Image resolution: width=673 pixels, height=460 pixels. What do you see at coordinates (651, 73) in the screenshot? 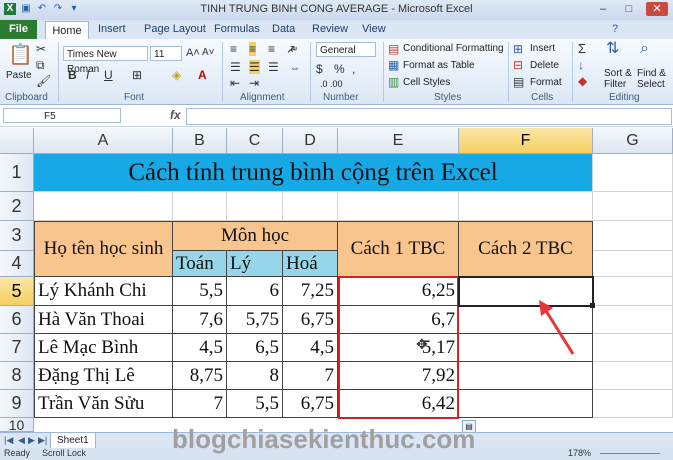
I see `find-select-button: Find &` at bounding box center [651, 73].